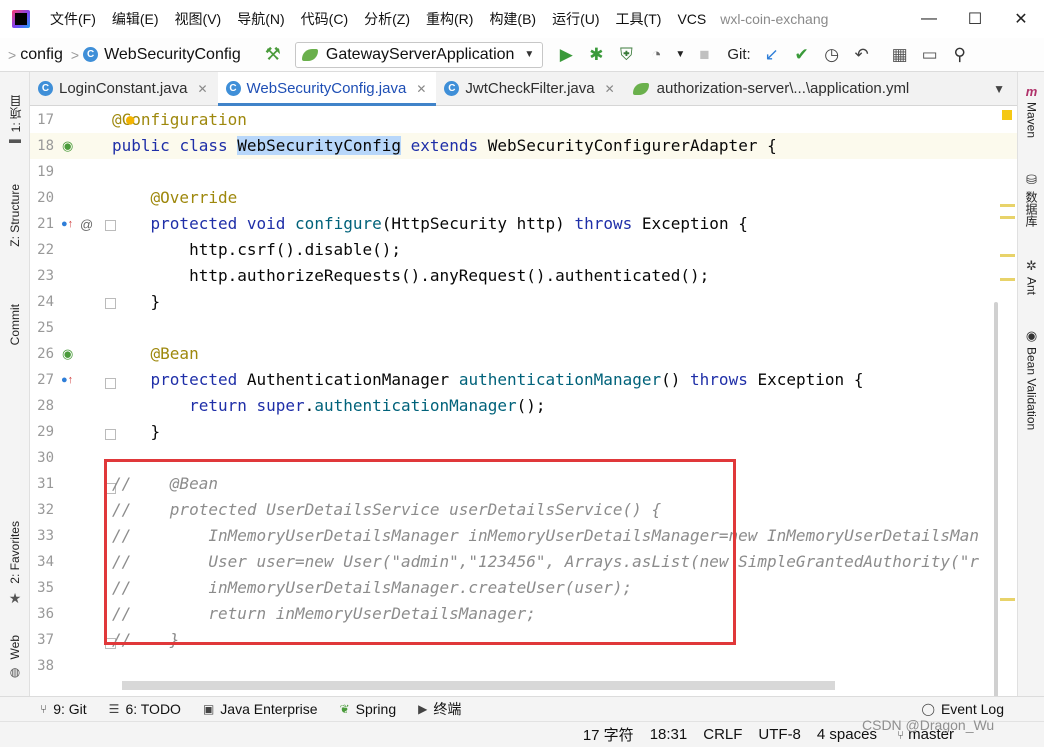  Describe the element at coordinates (564, 406) in the screenshot. I see `code-line: return super.authenticationManager();` at that location.